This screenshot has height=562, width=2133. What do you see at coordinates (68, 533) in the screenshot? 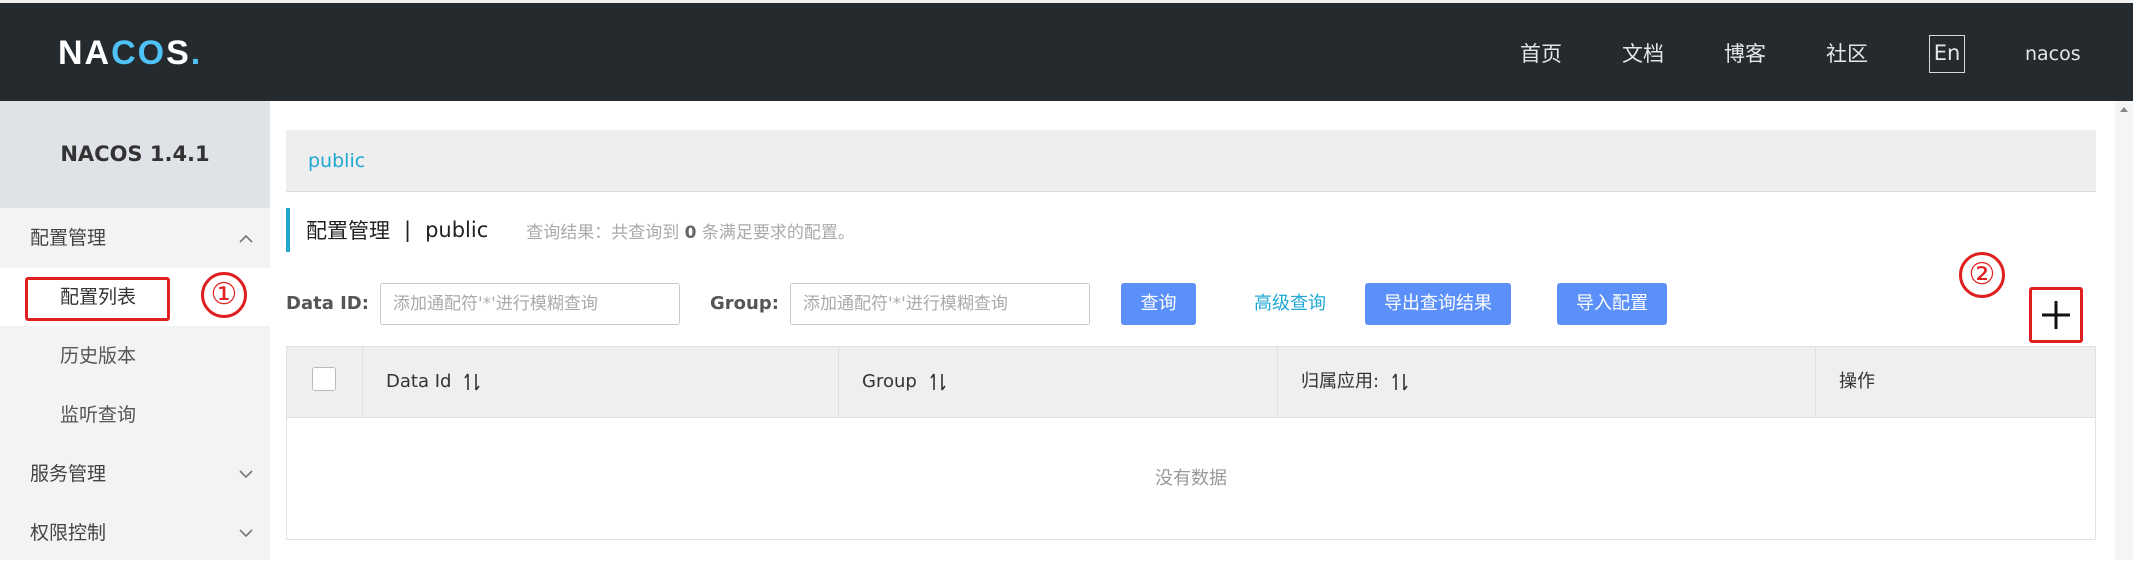
I see `sidebar-group-label: 权限控制` at bounding box center [68, 533].